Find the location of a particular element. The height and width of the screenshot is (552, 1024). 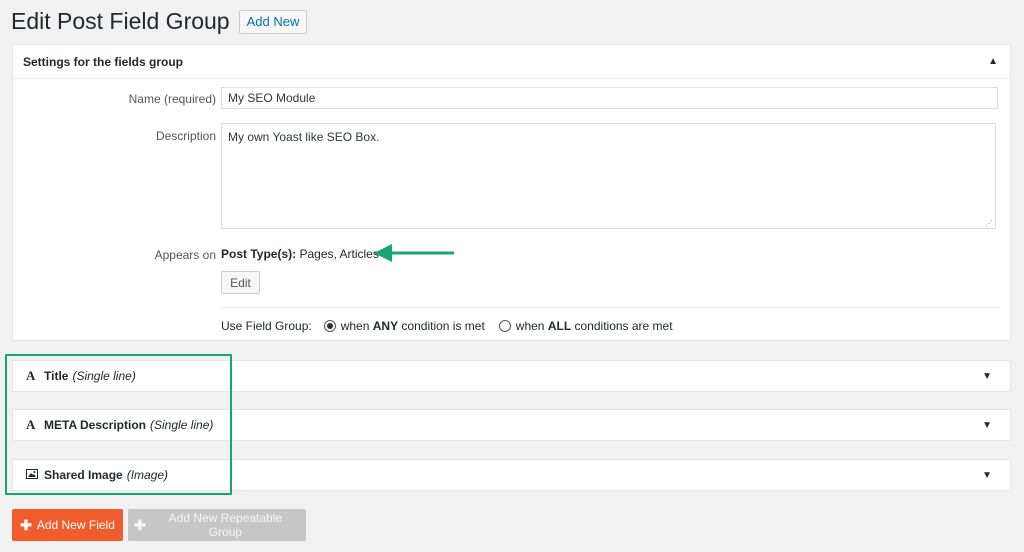

settings-panel-header: Settings for the fields group ▲ is located at coordinates (511, 62).